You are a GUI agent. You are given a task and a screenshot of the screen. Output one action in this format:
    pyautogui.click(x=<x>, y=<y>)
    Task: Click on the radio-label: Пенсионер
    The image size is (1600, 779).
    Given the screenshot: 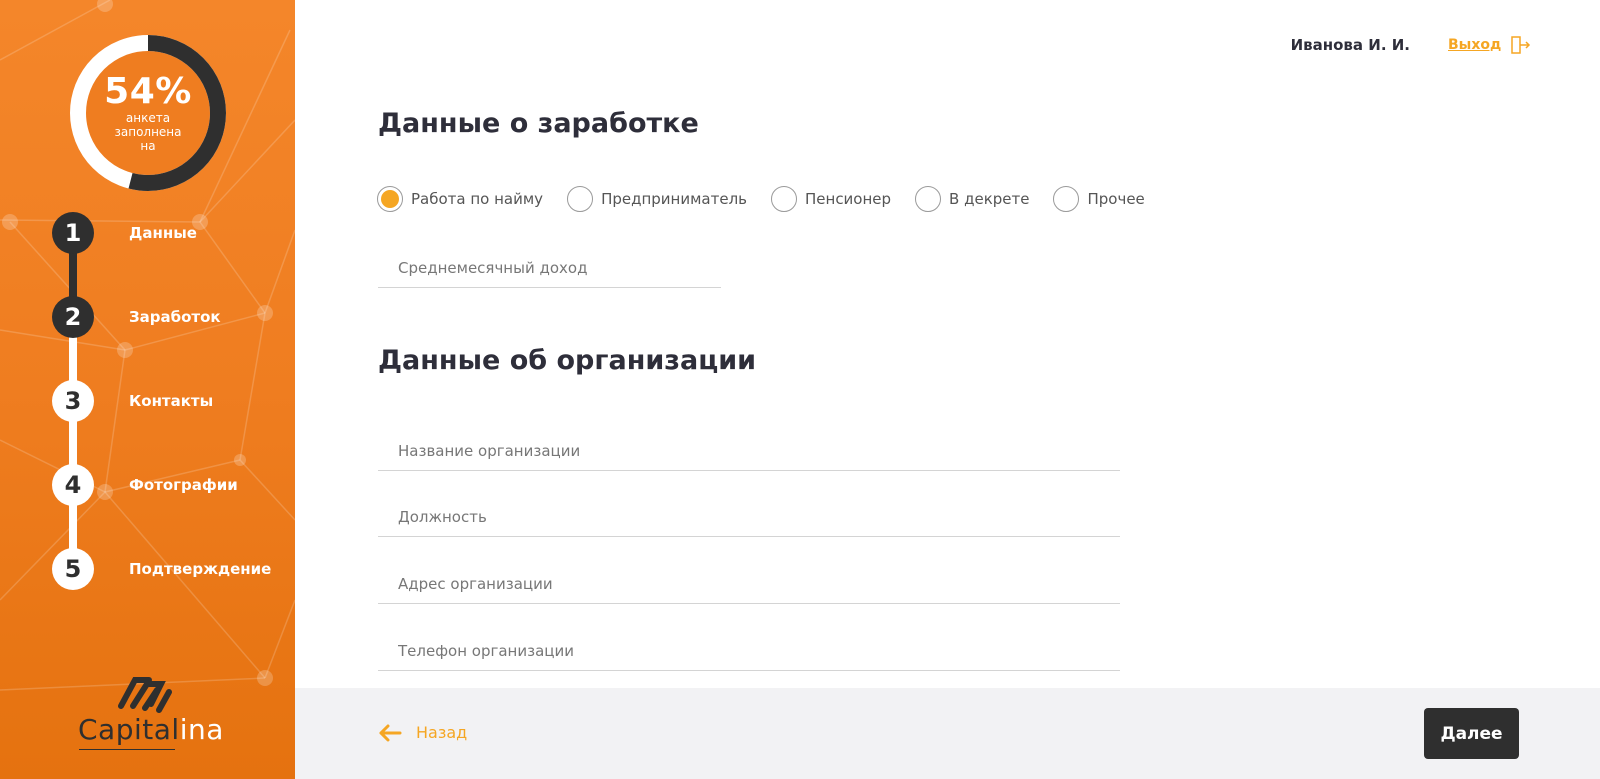 What is the action you would take?
    pyautogui.click(x=848, y=199)
    